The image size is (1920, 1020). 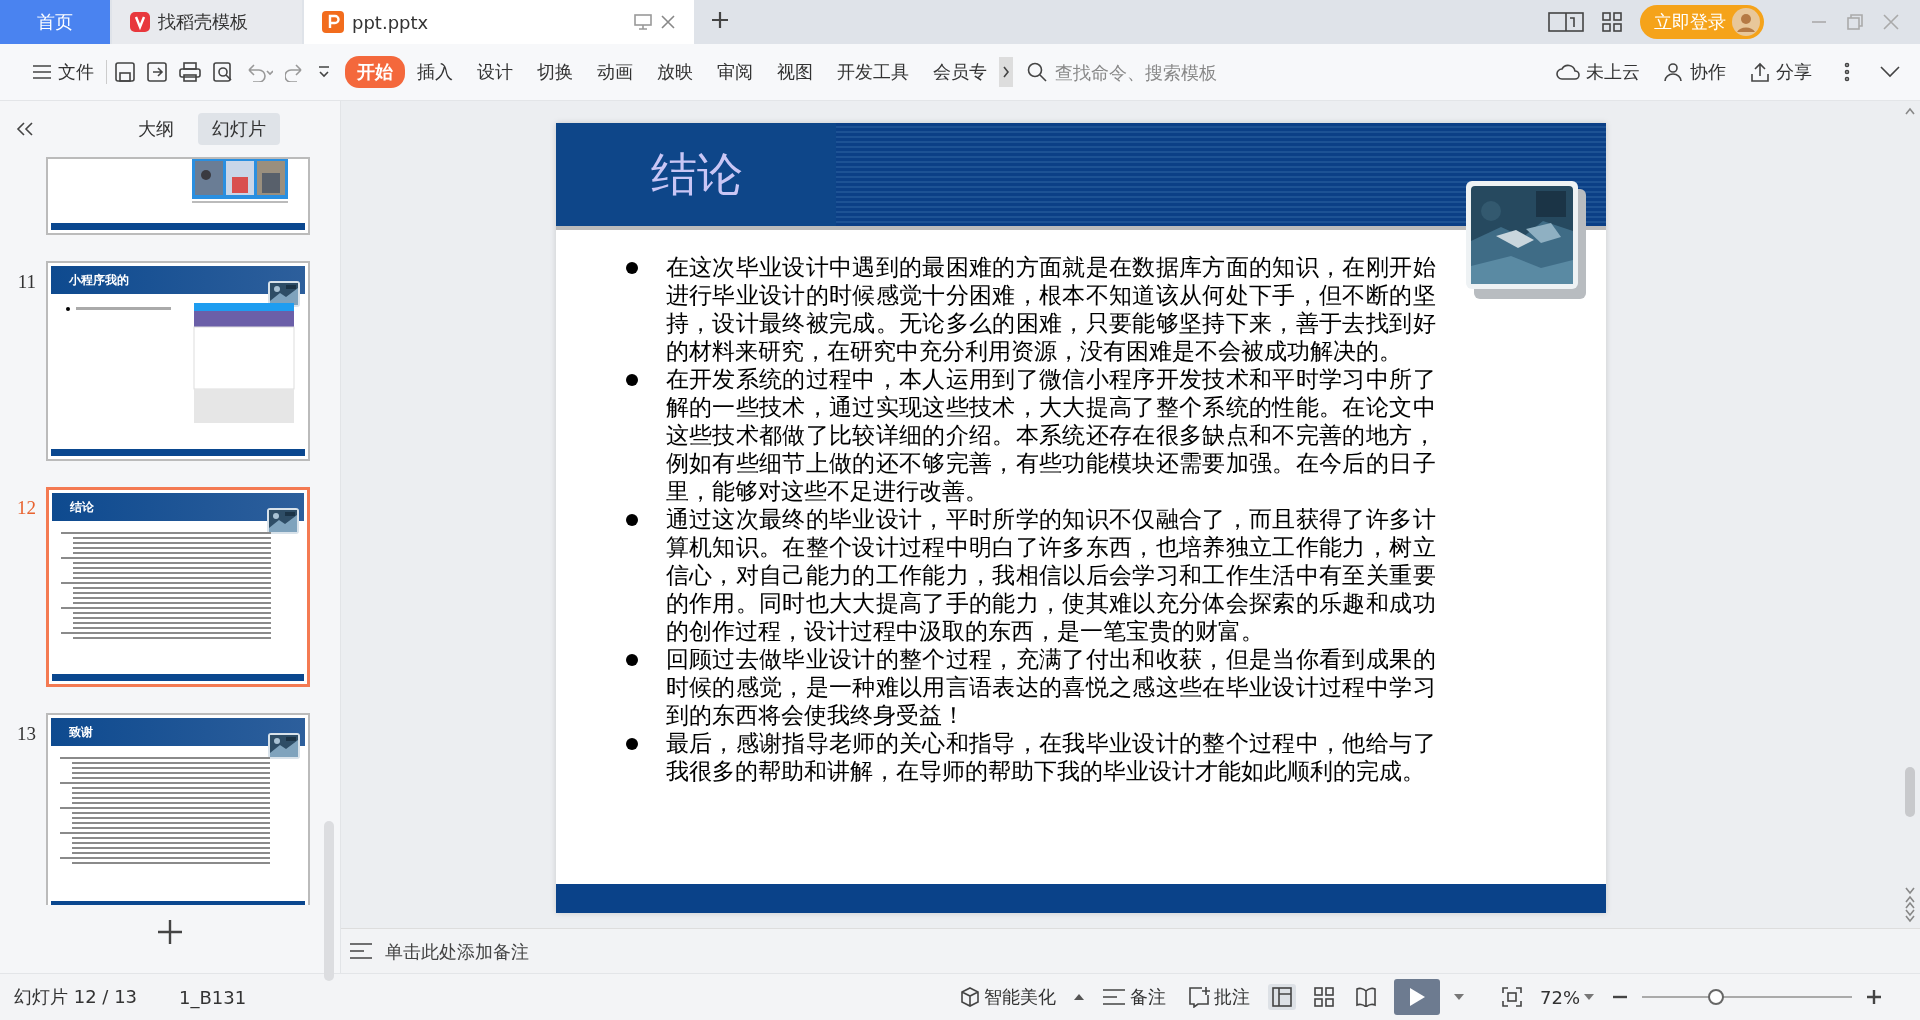 What do you see at coordinates (960, 72) in the screenshot?
I see `ribbon-tab: 会员专` at bounding box center [960, 72].